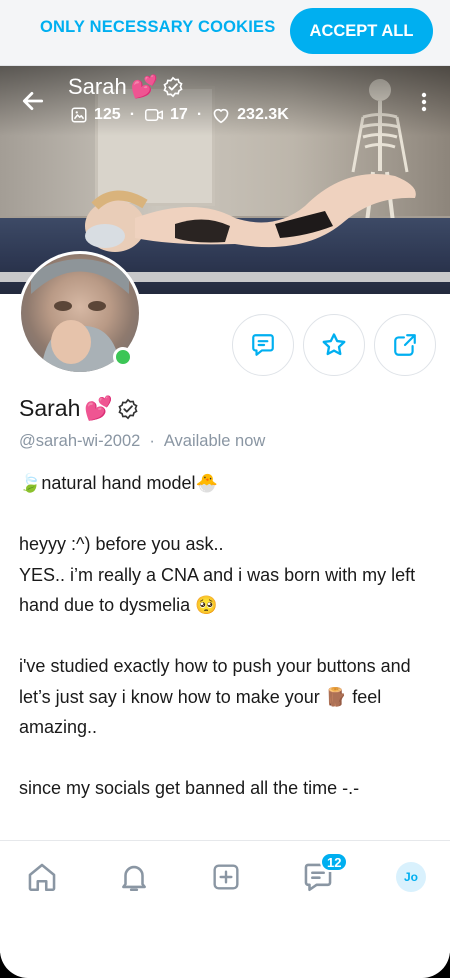 The height and width of the screenshot is (978, 450). Describe the element at coordinates (250, 213) in the screenshot. I see `cover-figure` at that location.